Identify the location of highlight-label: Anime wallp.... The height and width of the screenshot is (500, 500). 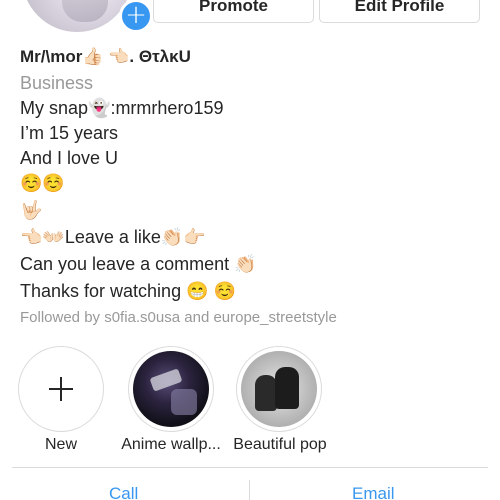
(171, 444).